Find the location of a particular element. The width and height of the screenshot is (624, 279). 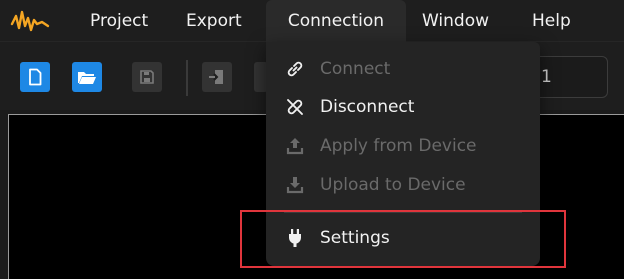

menu-export: Export is located at coordinates (214, 21).